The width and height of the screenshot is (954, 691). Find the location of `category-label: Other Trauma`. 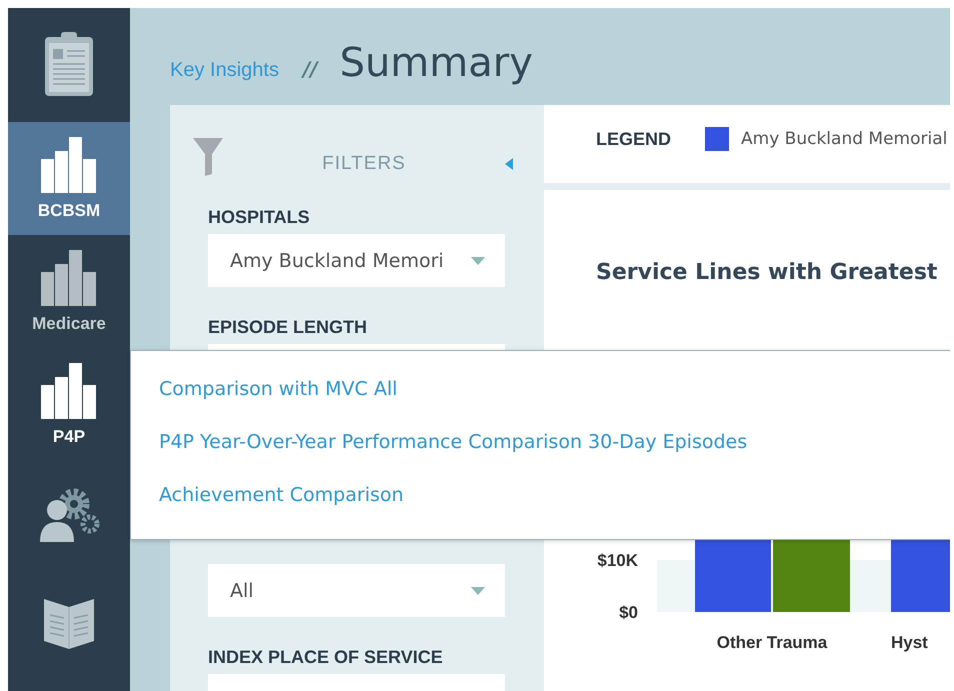

category-label: Other Trauma is located at coordinates (772, 642).